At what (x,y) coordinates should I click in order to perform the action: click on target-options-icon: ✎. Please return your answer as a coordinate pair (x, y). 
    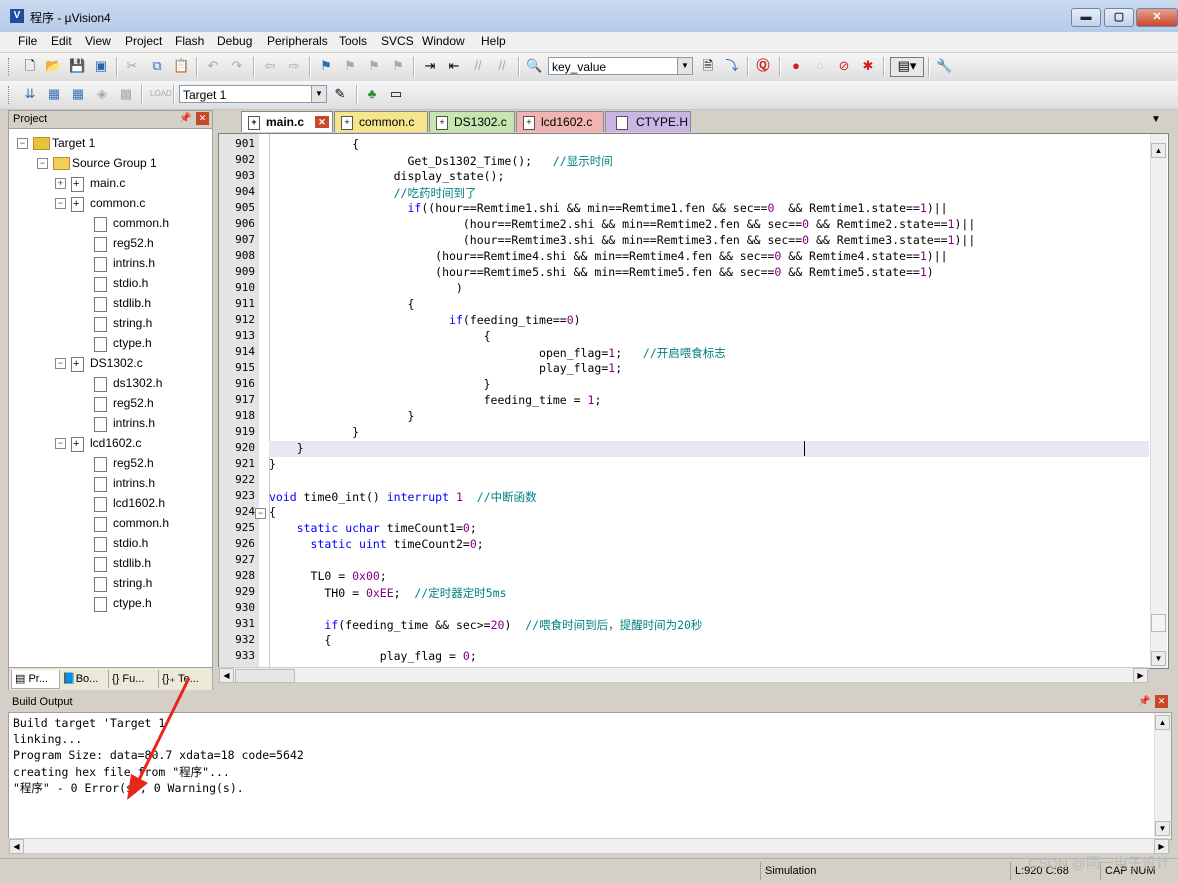
    Looking at the image, I should click on (340, 94).